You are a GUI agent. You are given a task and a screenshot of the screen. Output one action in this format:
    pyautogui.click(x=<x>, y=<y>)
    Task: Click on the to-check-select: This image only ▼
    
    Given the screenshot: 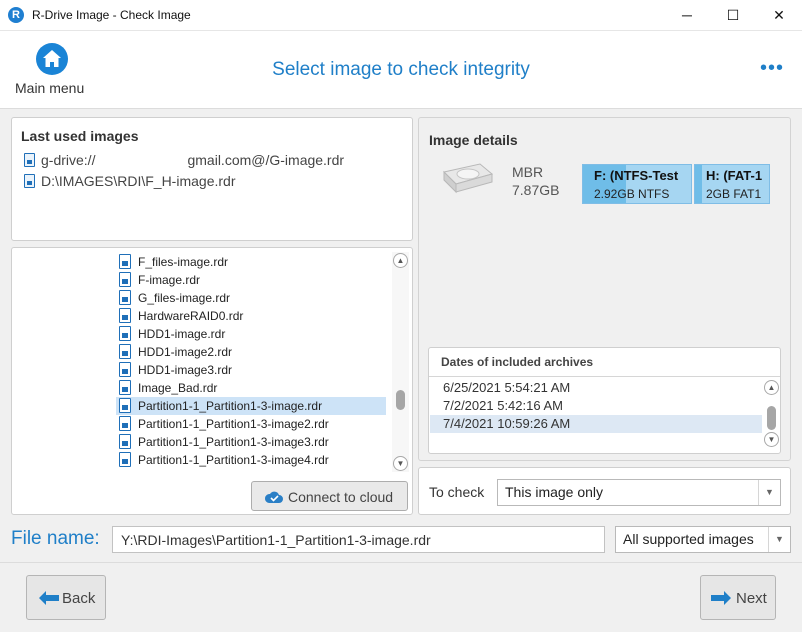 What is the action you would take?
    pyautogui.click(x=639, y=492)
    